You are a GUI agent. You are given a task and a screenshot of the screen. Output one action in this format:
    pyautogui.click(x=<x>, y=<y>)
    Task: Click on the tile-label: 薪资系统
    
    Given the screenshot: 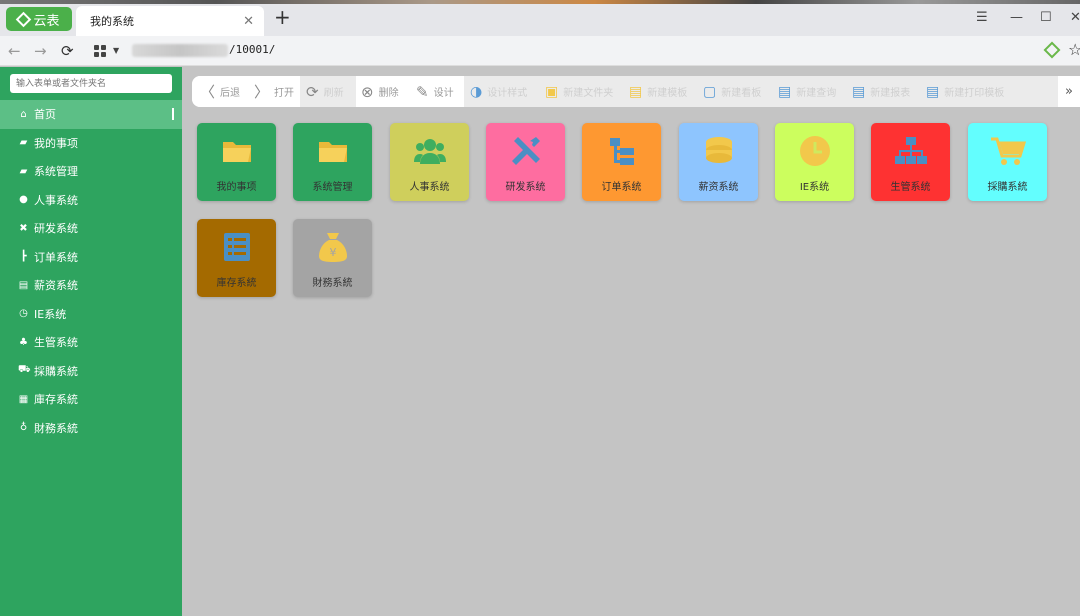 What is the action you would take?
    pyautogui.click(x=718, y=187)
    